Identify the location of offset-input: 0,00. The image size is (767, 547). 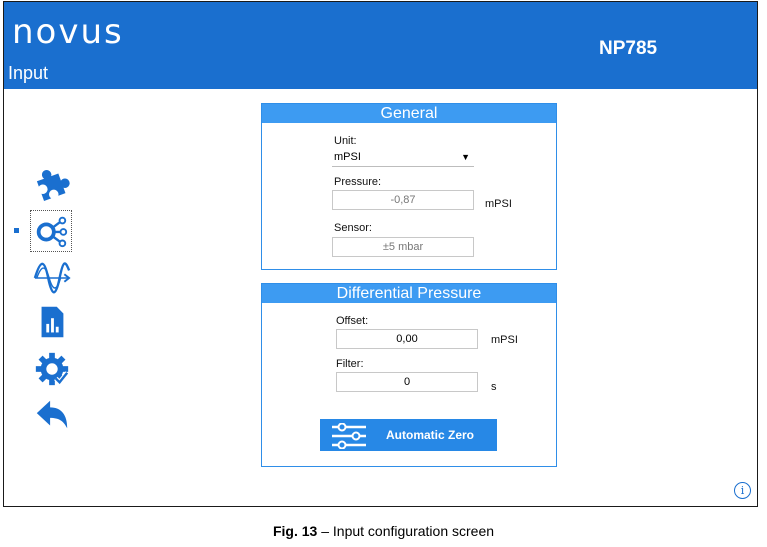
(407, 339).